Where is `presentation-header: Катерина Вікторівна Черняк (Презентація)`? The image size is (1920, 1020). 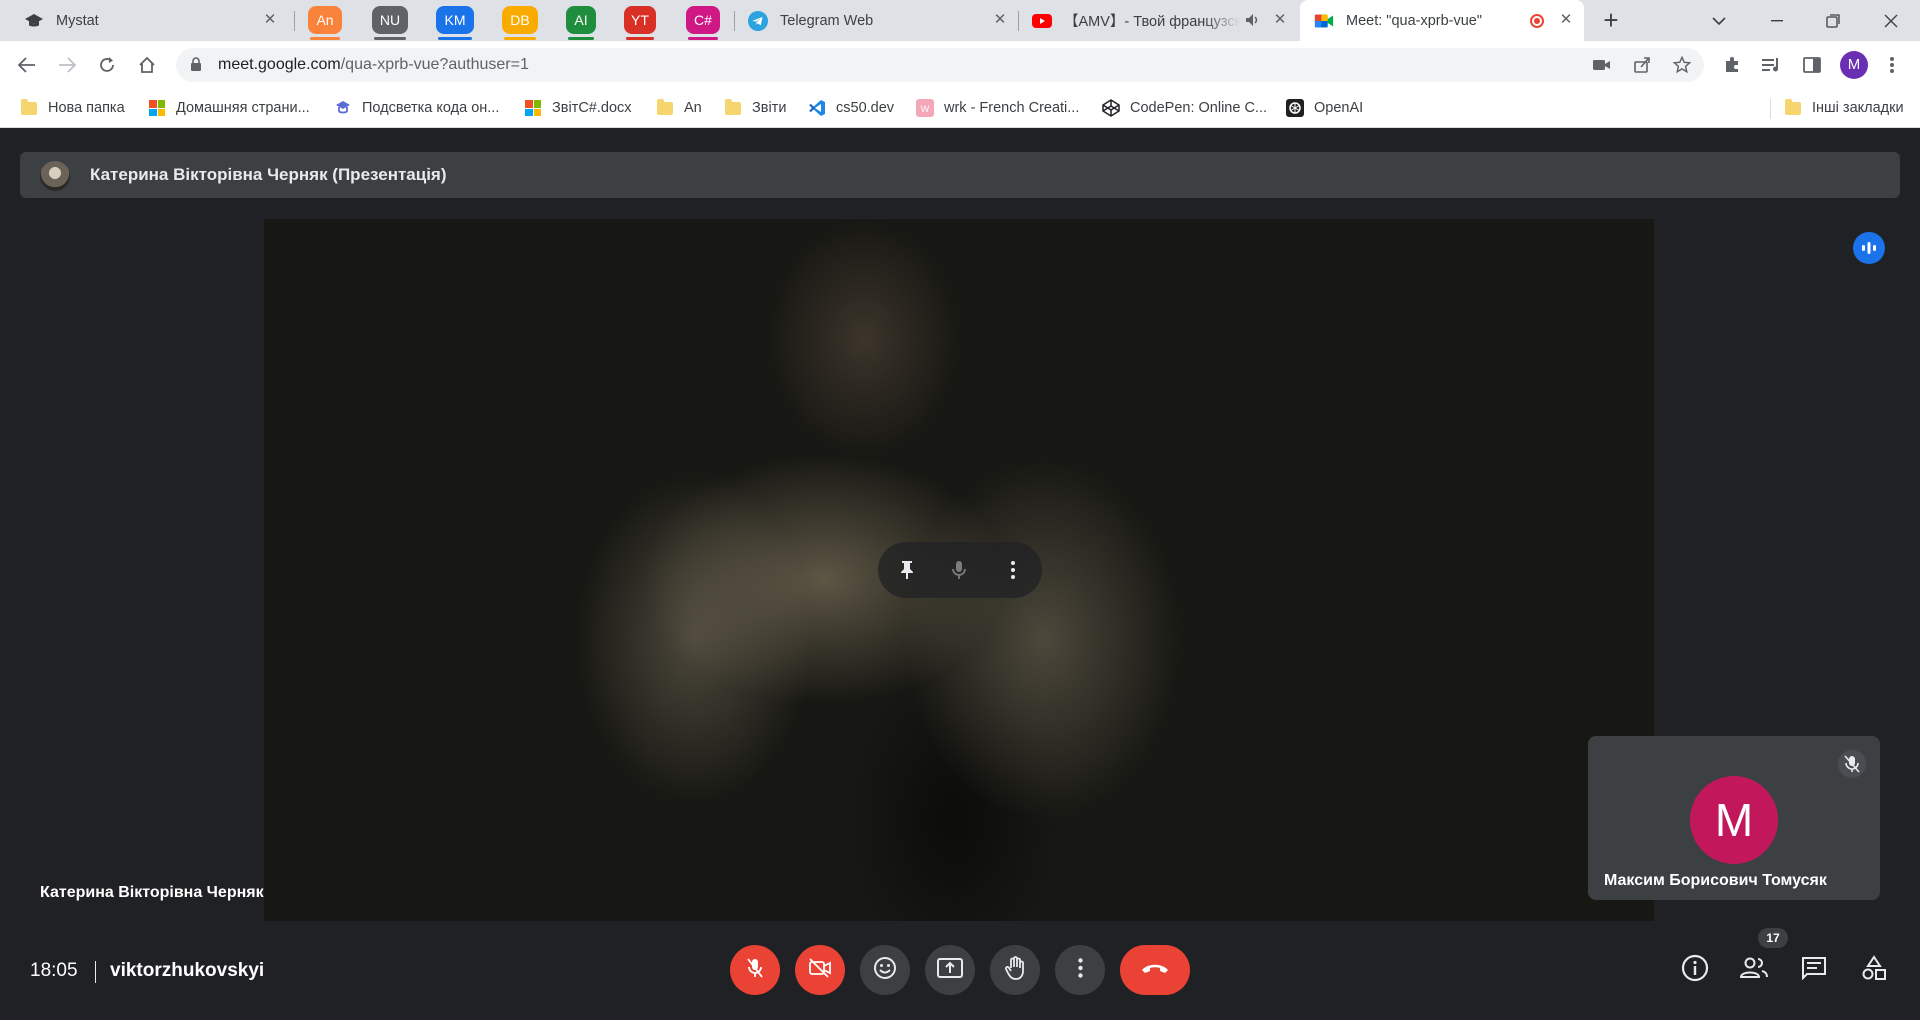
presentation-header: Катерина Вікторівна Черняк (Презентація) is located at coordinates (960, 175).